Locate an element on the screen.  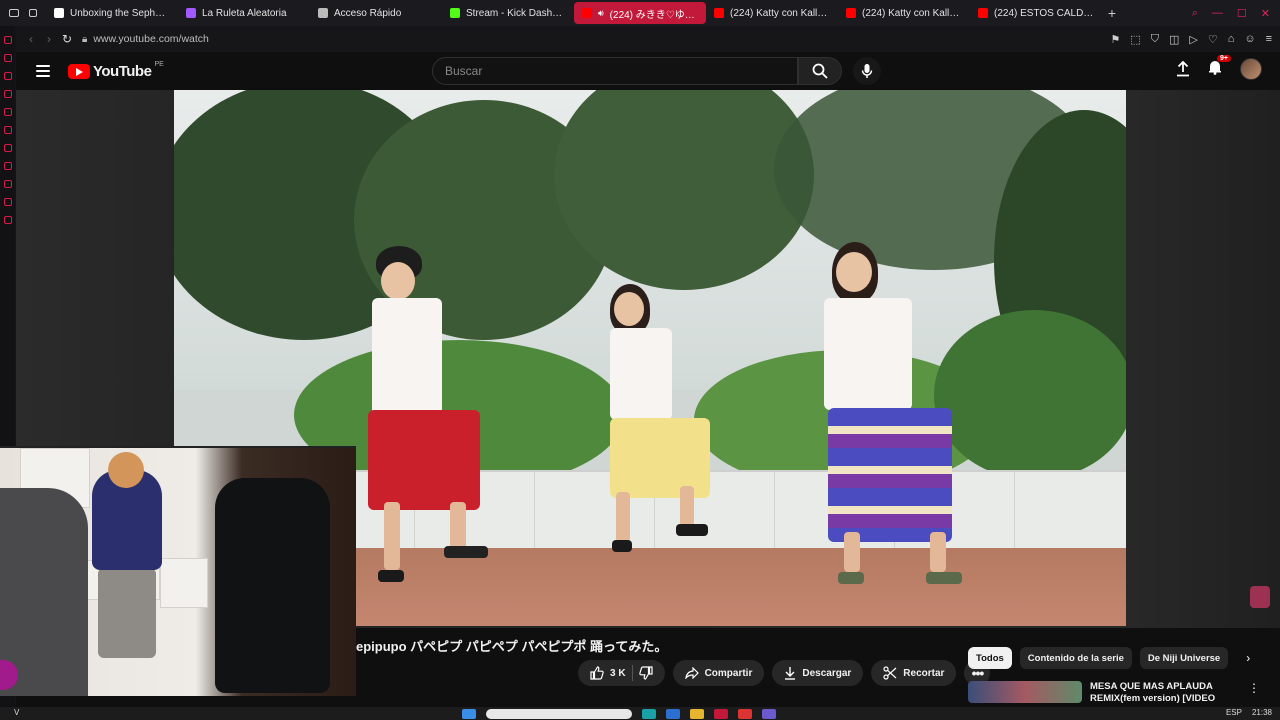
url-field: www.youtube.com/watch is located at coordinates (151, 39).